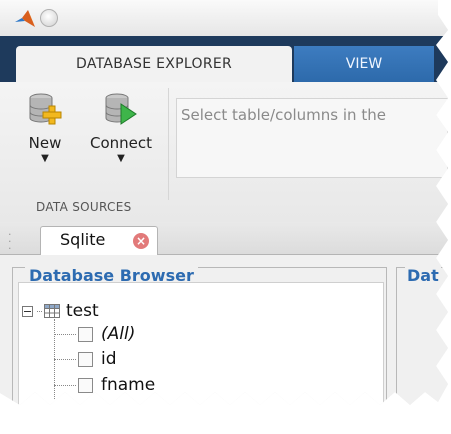 This screenshot has width=451, height=434. What do you see at coordinates (45, 158) in the screenshot?
I see `new-dropdown-arrow-icon: ▼` at bounding box center [45, 158].